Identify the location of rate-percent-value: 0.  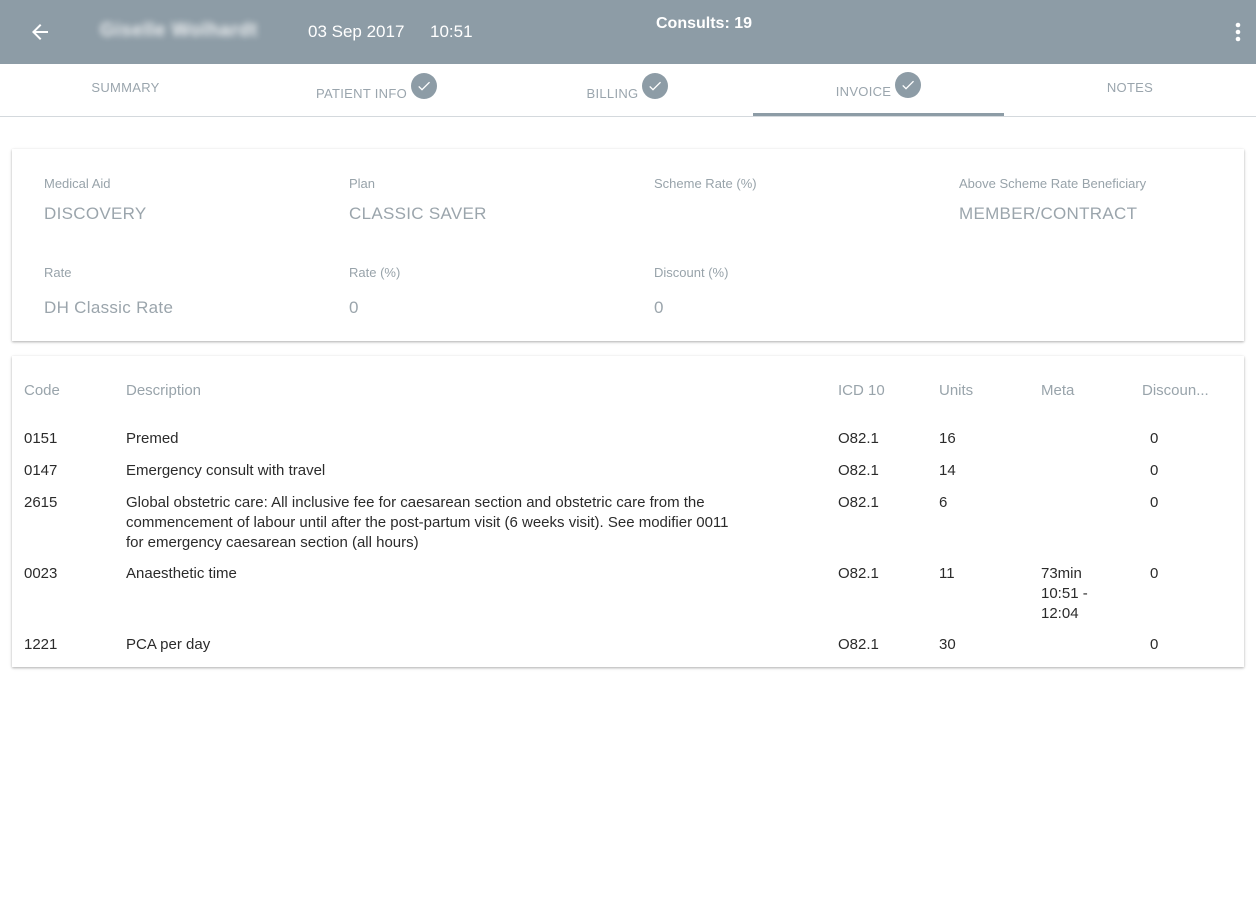
(354, 307).